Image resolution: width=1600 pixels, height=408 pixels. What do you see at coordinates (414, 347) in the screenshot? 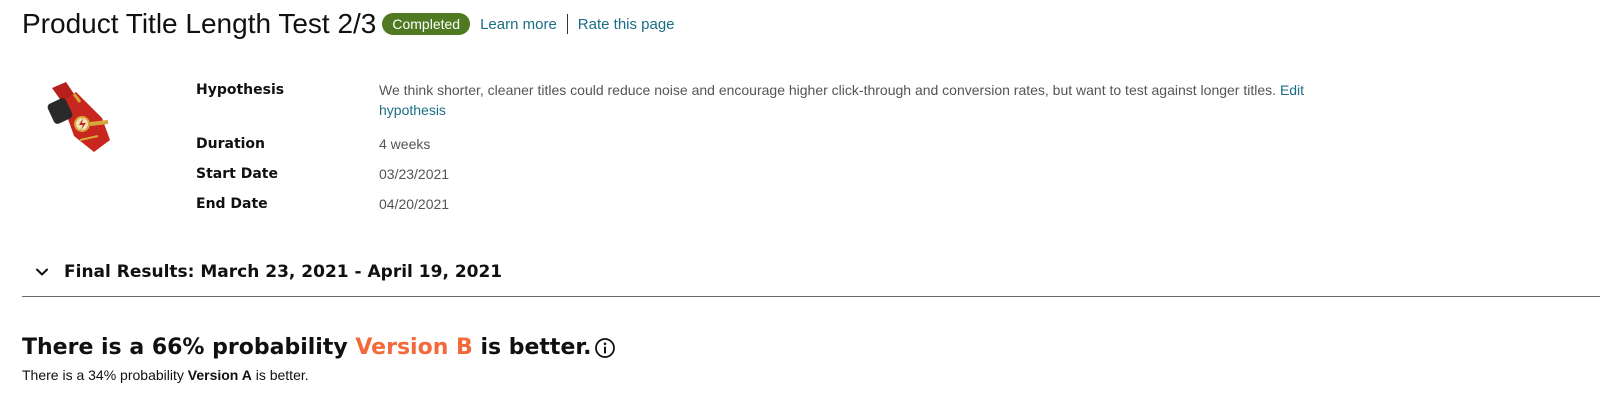
I see `headline-version-b: Version B` at bounding box center [414, 347].